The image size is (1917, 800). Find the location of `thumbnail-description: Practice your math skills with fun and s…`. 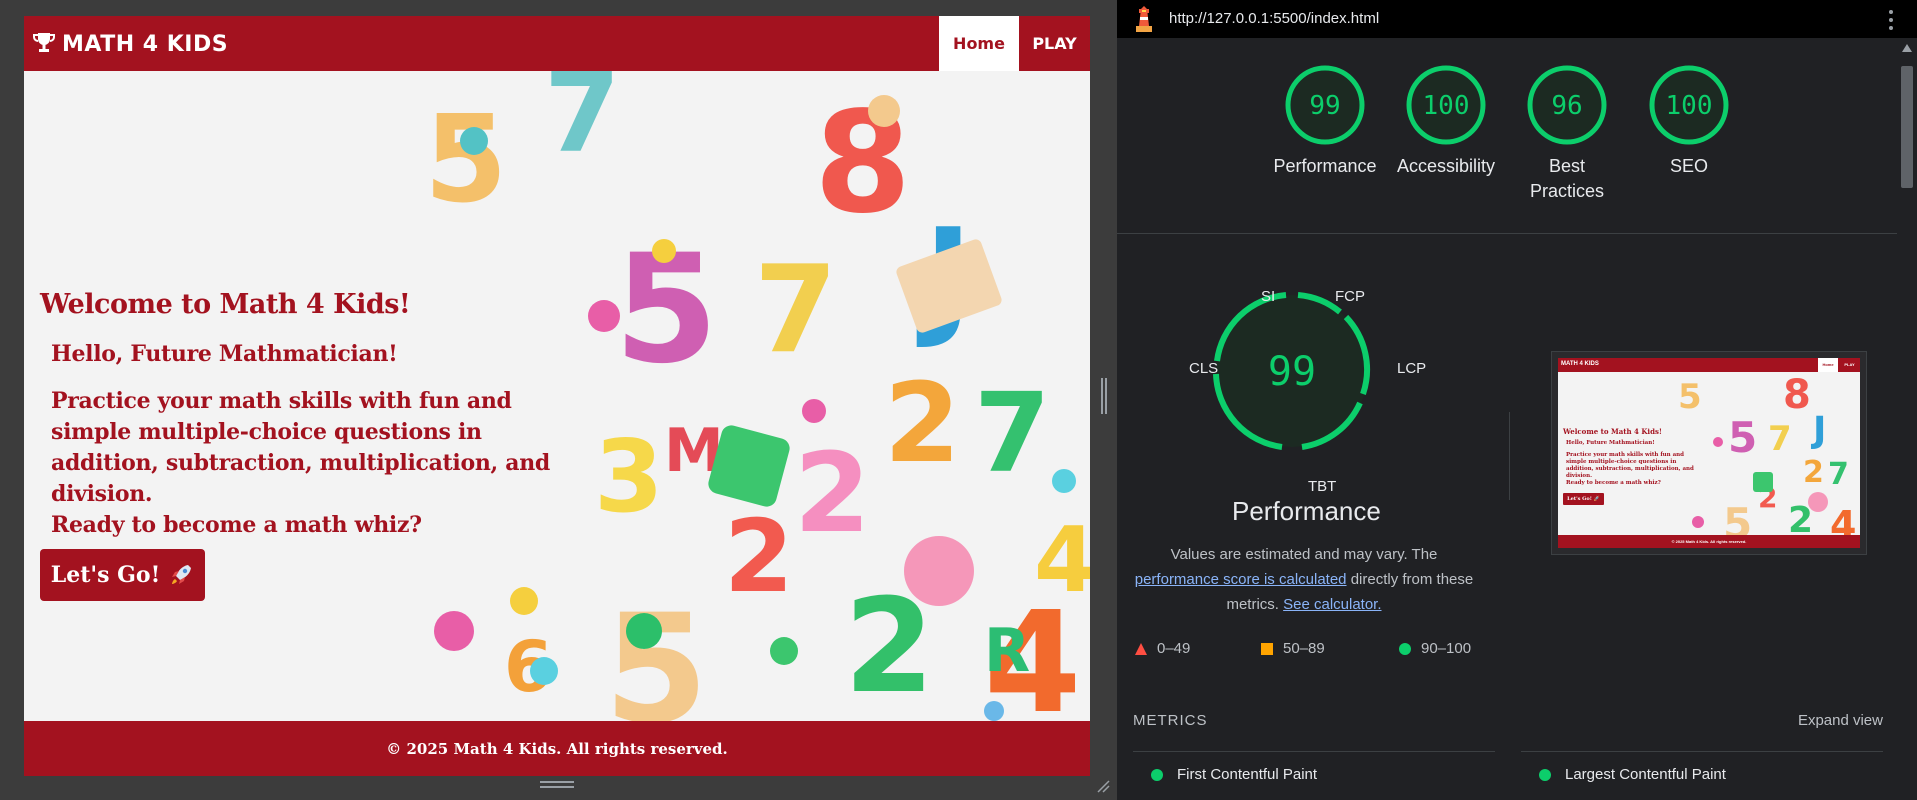

thumbnail-description: Practice your math skills with fun and s… is located at coordinates (1630, 469).